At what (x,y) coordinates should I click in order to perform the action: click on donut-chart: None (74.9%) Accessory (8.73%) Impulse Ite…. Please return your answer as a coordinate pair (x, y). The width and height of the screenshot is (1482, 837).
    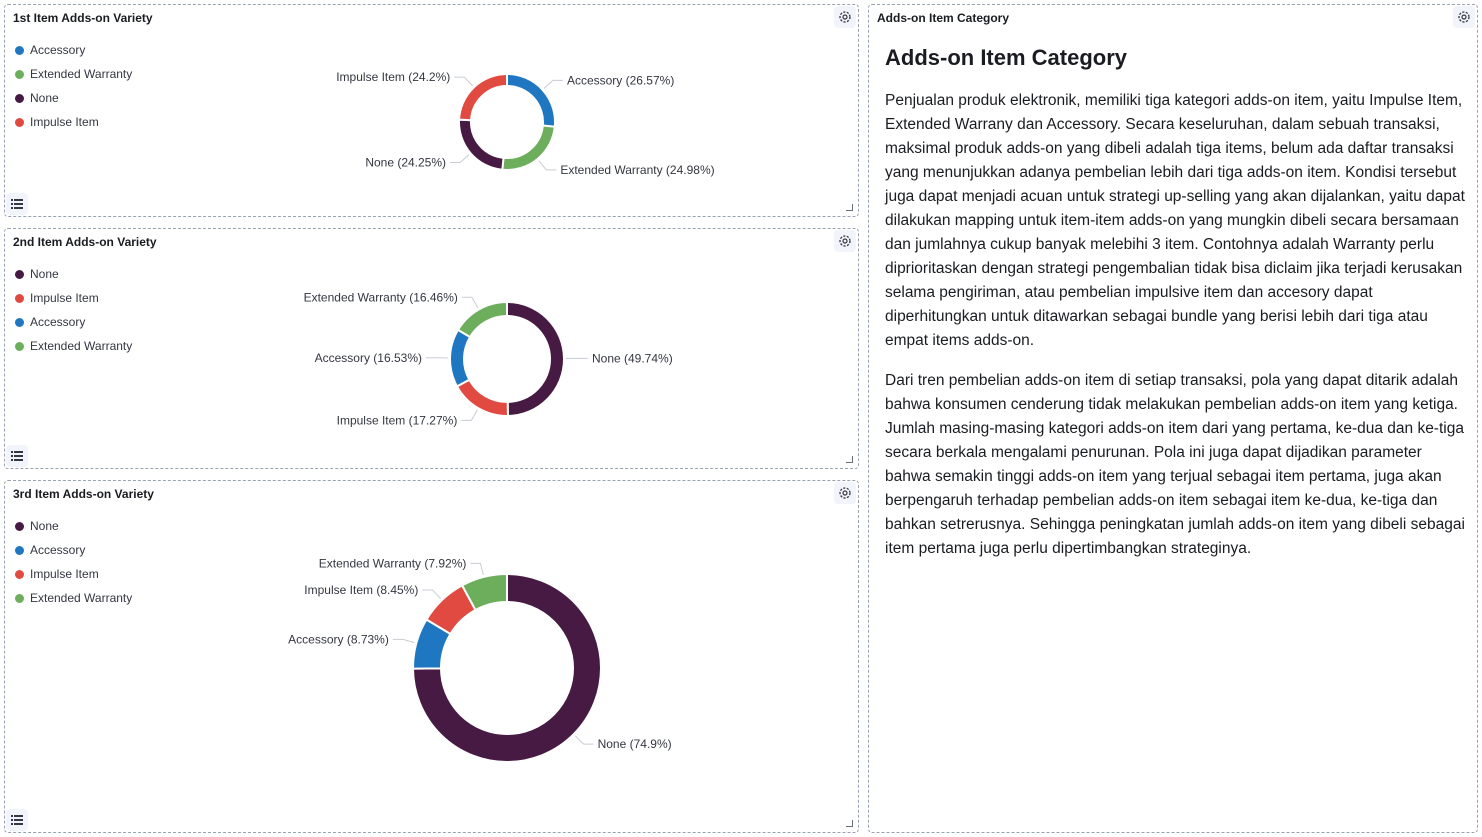
    Looking at the image, I should click on (480, 659).